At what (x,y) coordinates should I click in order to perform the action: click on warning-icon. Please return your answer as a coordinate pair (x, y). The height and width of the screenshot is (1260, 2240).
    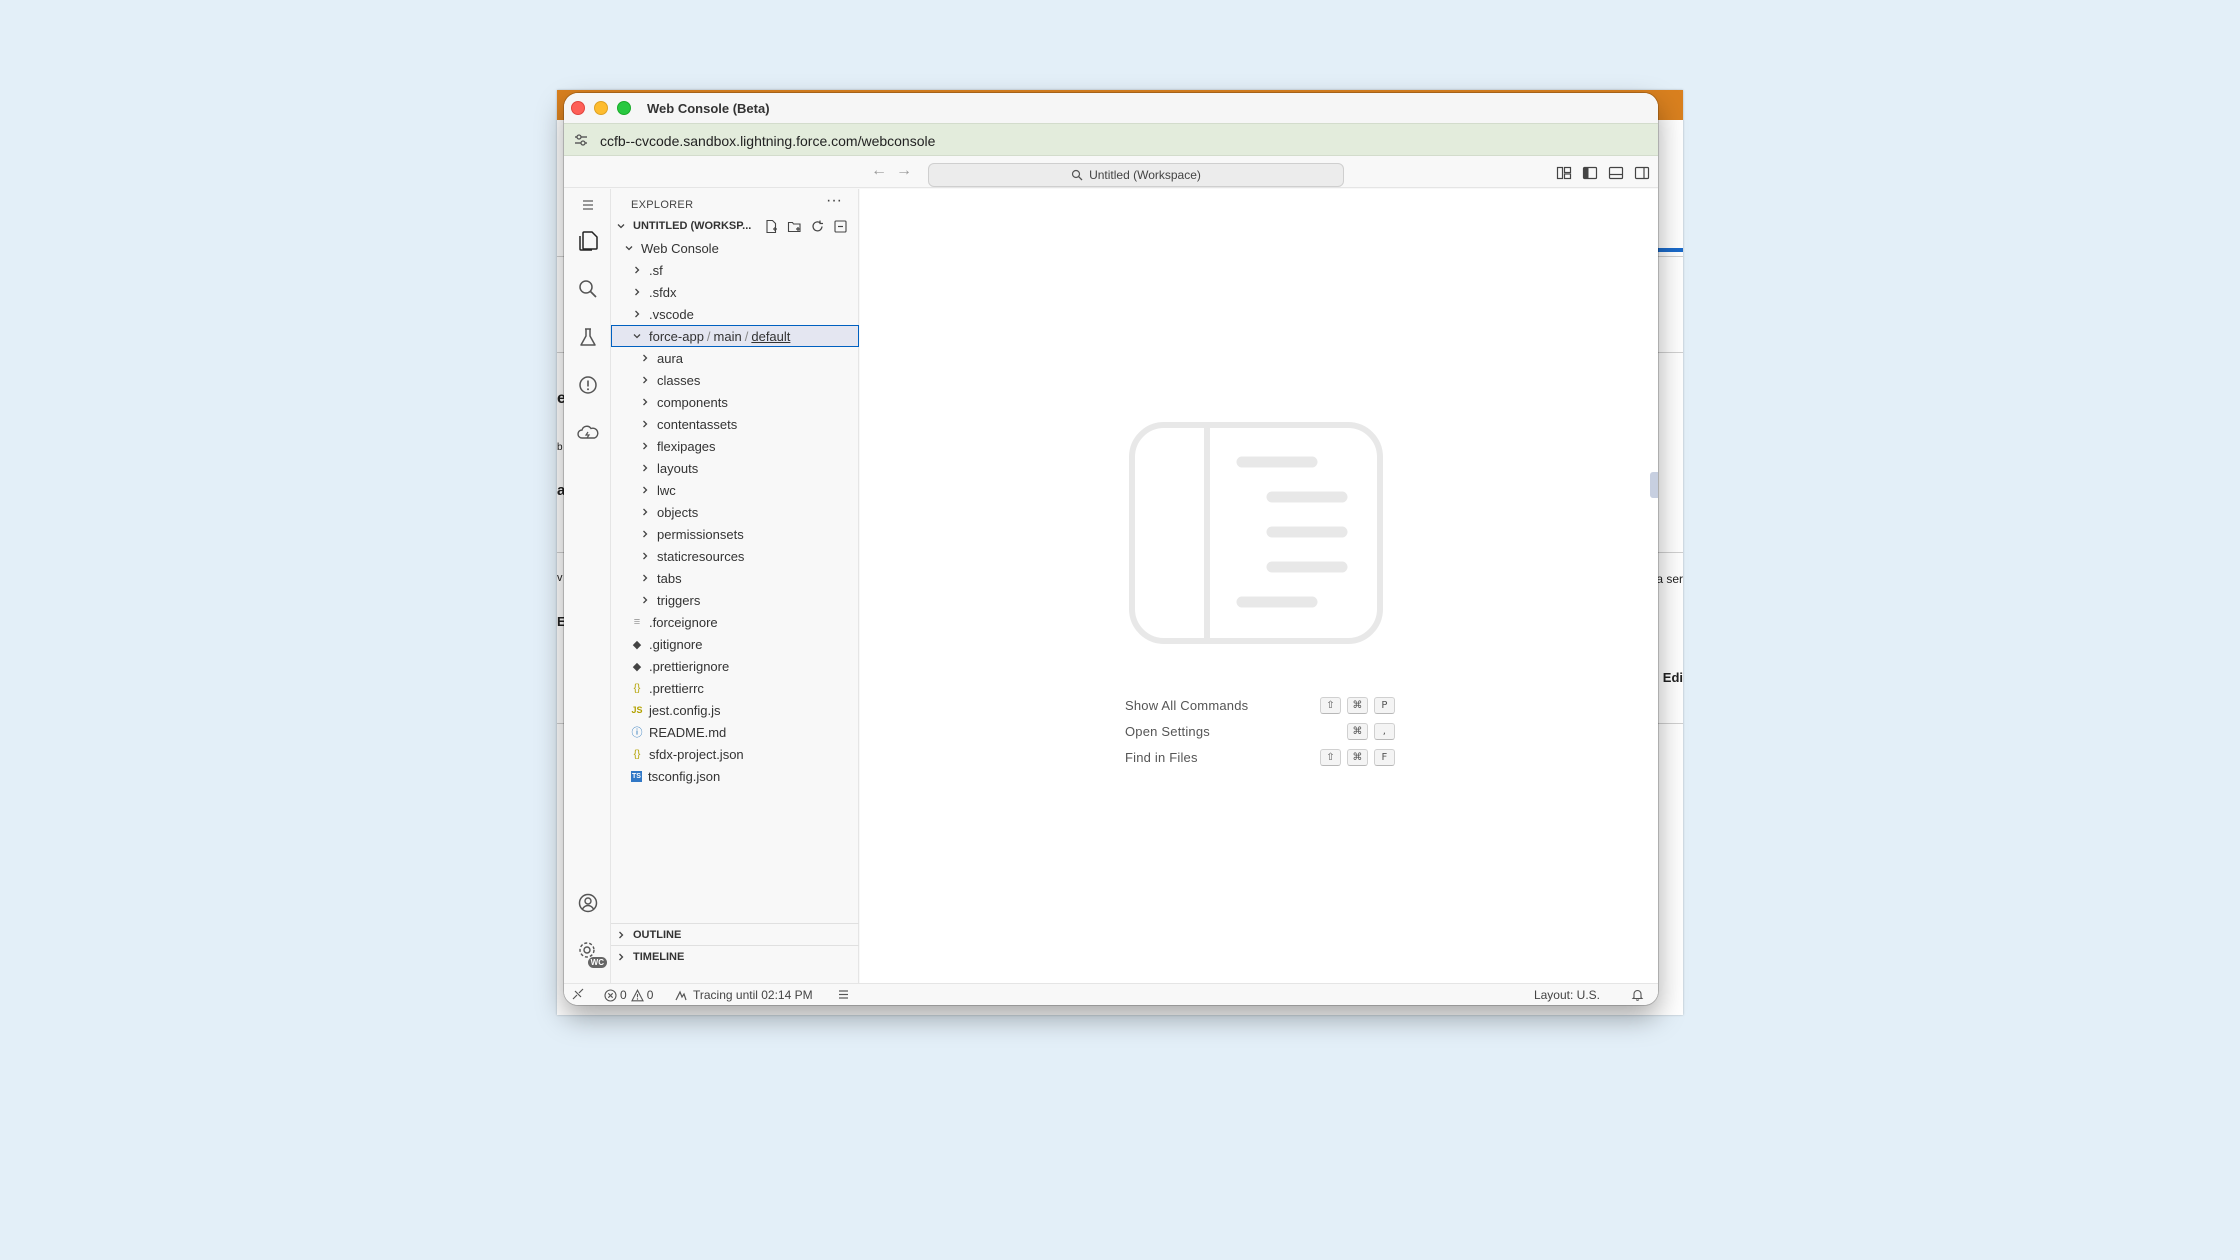
    Looking at the image, I should click on (637, 994).